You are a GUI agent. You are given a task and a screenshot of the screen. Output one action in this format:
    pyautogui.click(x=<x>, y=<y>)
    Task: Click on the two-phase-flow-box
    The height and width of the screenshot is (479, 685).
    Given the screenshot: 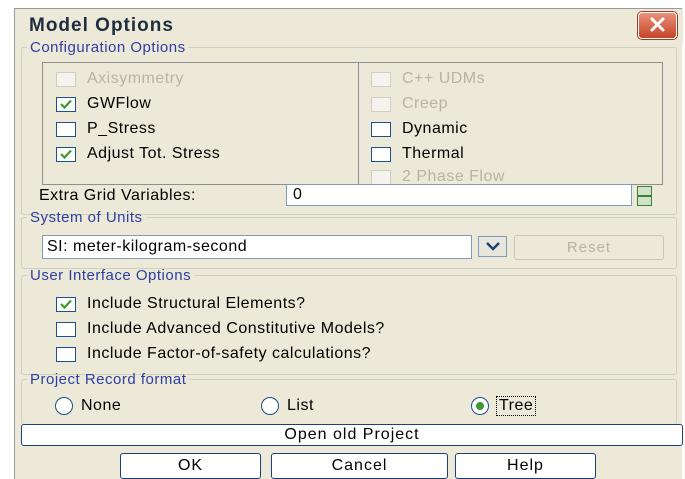 What is the action you would take?
    pyautogui.click(x=381, y=177)
    